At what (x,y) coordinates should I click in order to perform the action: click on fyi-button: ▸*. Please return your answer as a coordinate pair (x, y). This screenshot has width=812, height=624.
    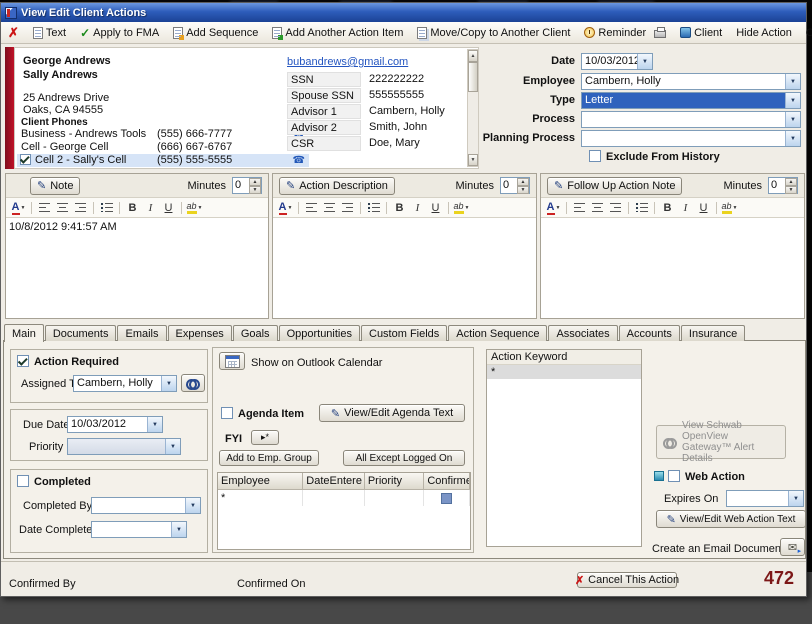
    Looking at the image, I should click on (265, 437).